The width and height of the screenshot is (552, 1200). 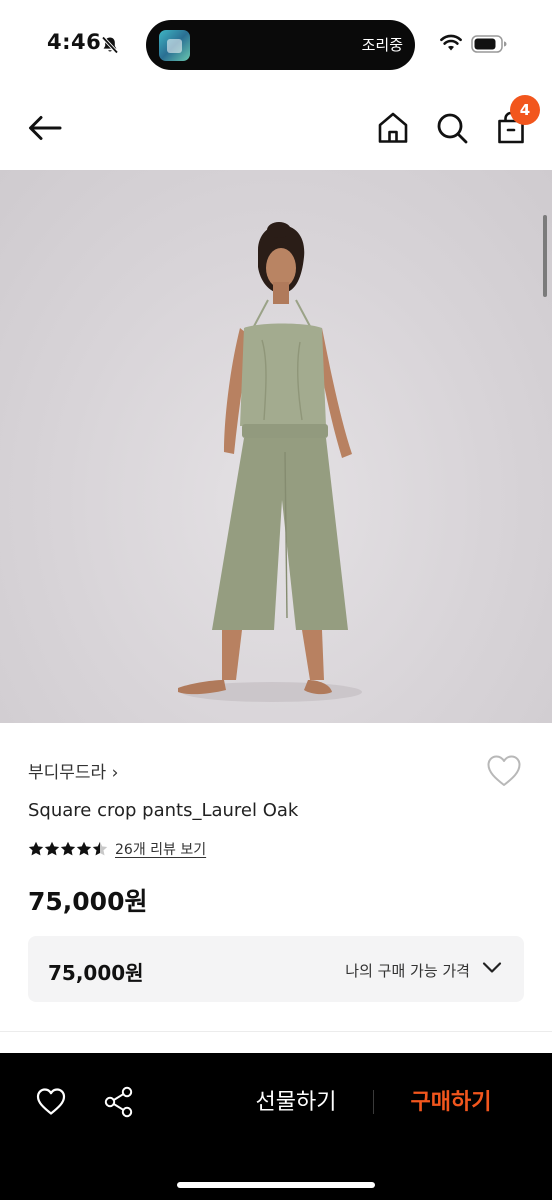 I want to click on bottom-action-bar, so click(x=276, y=1126).